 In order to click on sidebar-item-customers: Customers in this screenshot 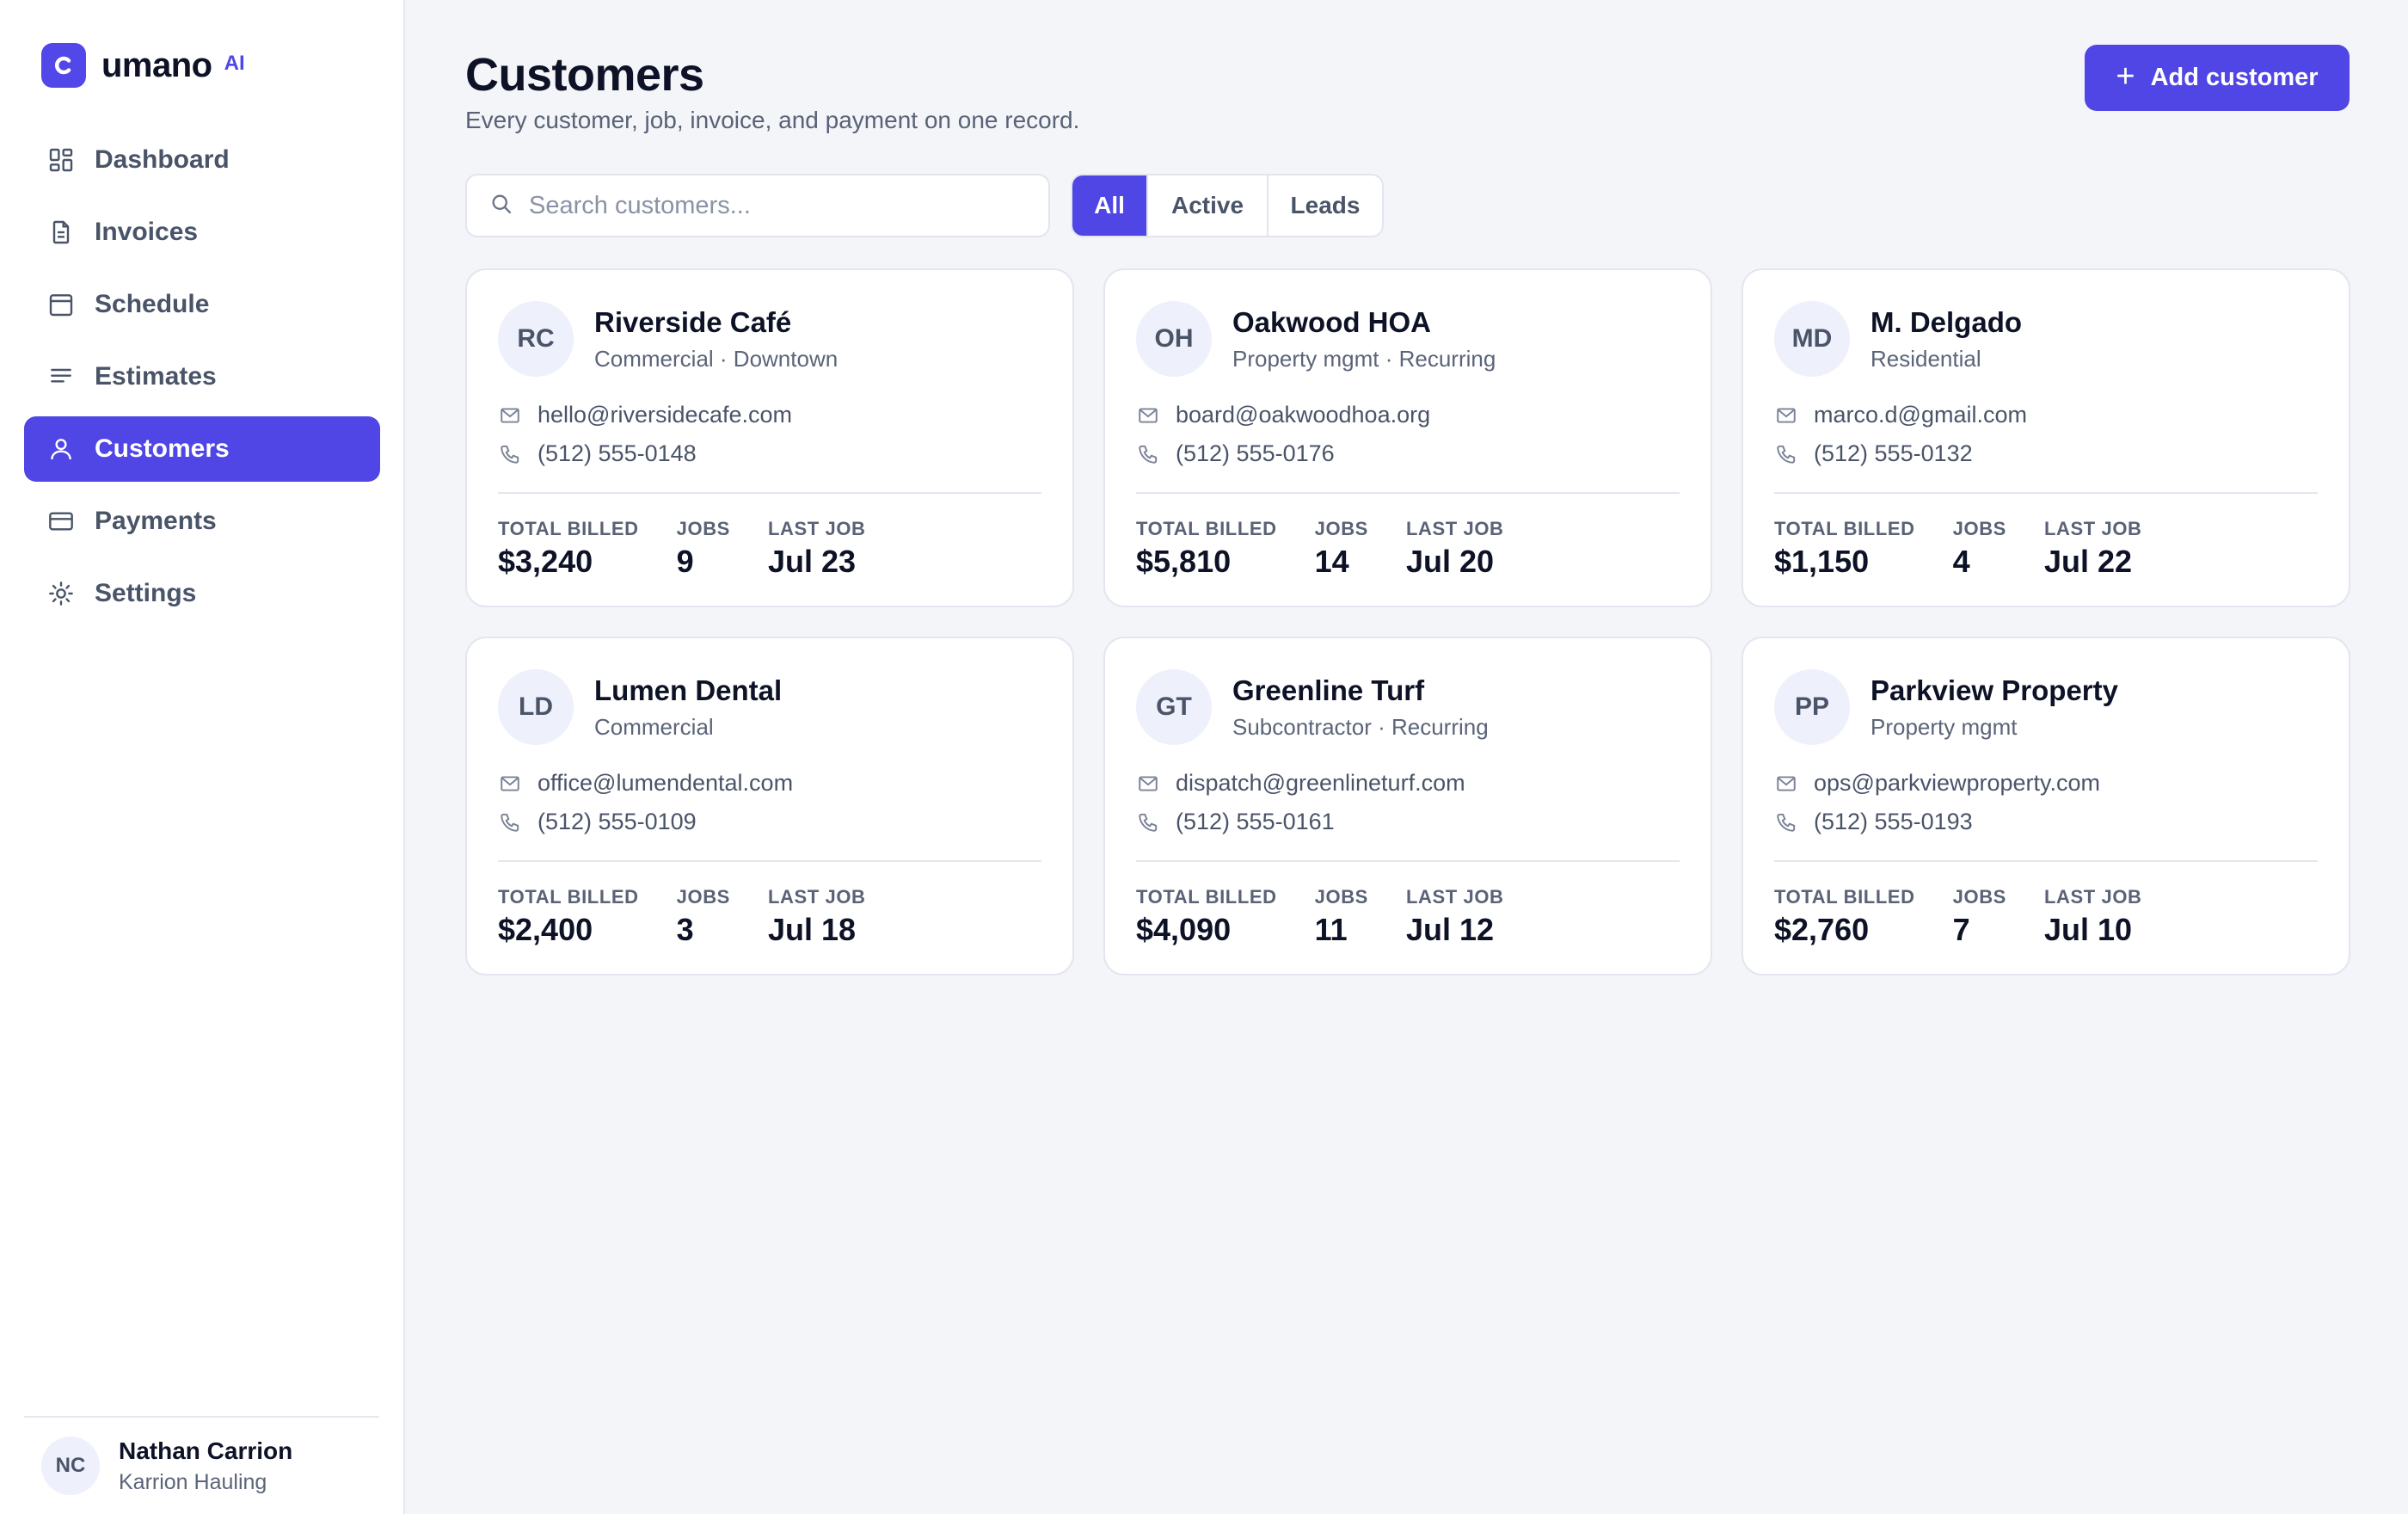, I will do `click(202, 449)`.